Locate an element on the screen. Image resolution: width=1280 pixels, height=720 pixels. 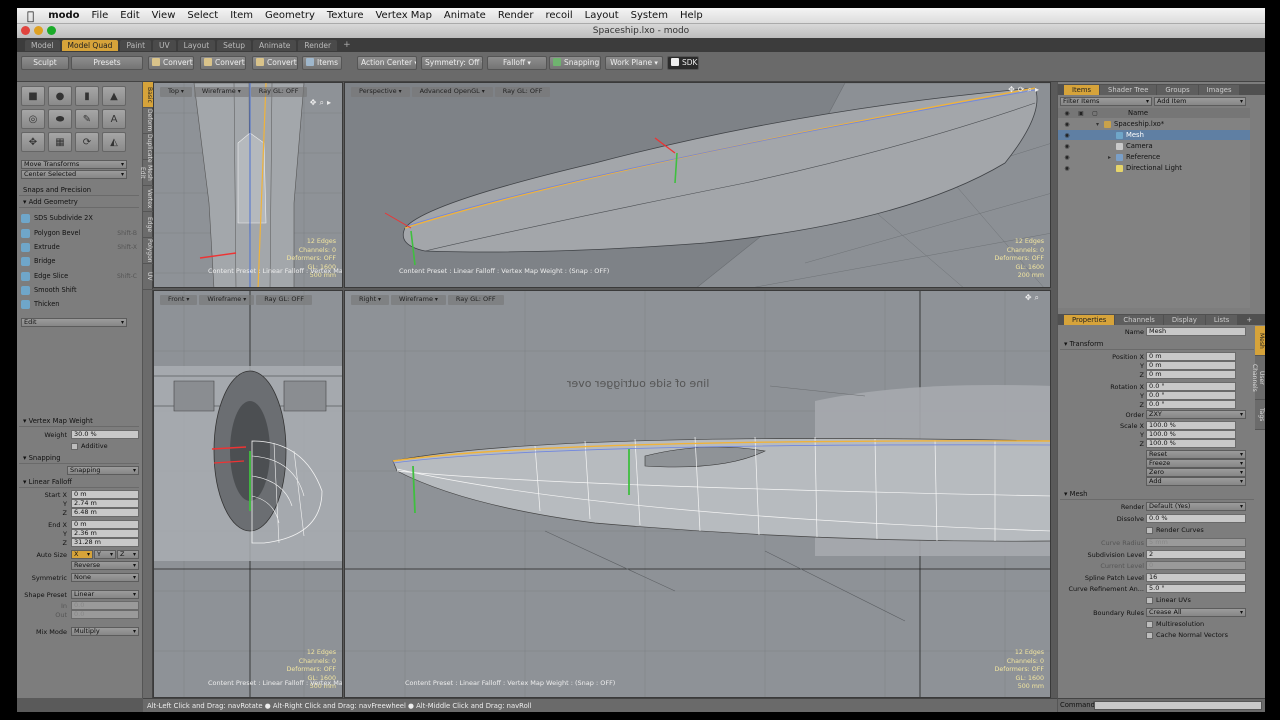
scale-z-field: 100.0 % is located at coordinates (1191, 443).